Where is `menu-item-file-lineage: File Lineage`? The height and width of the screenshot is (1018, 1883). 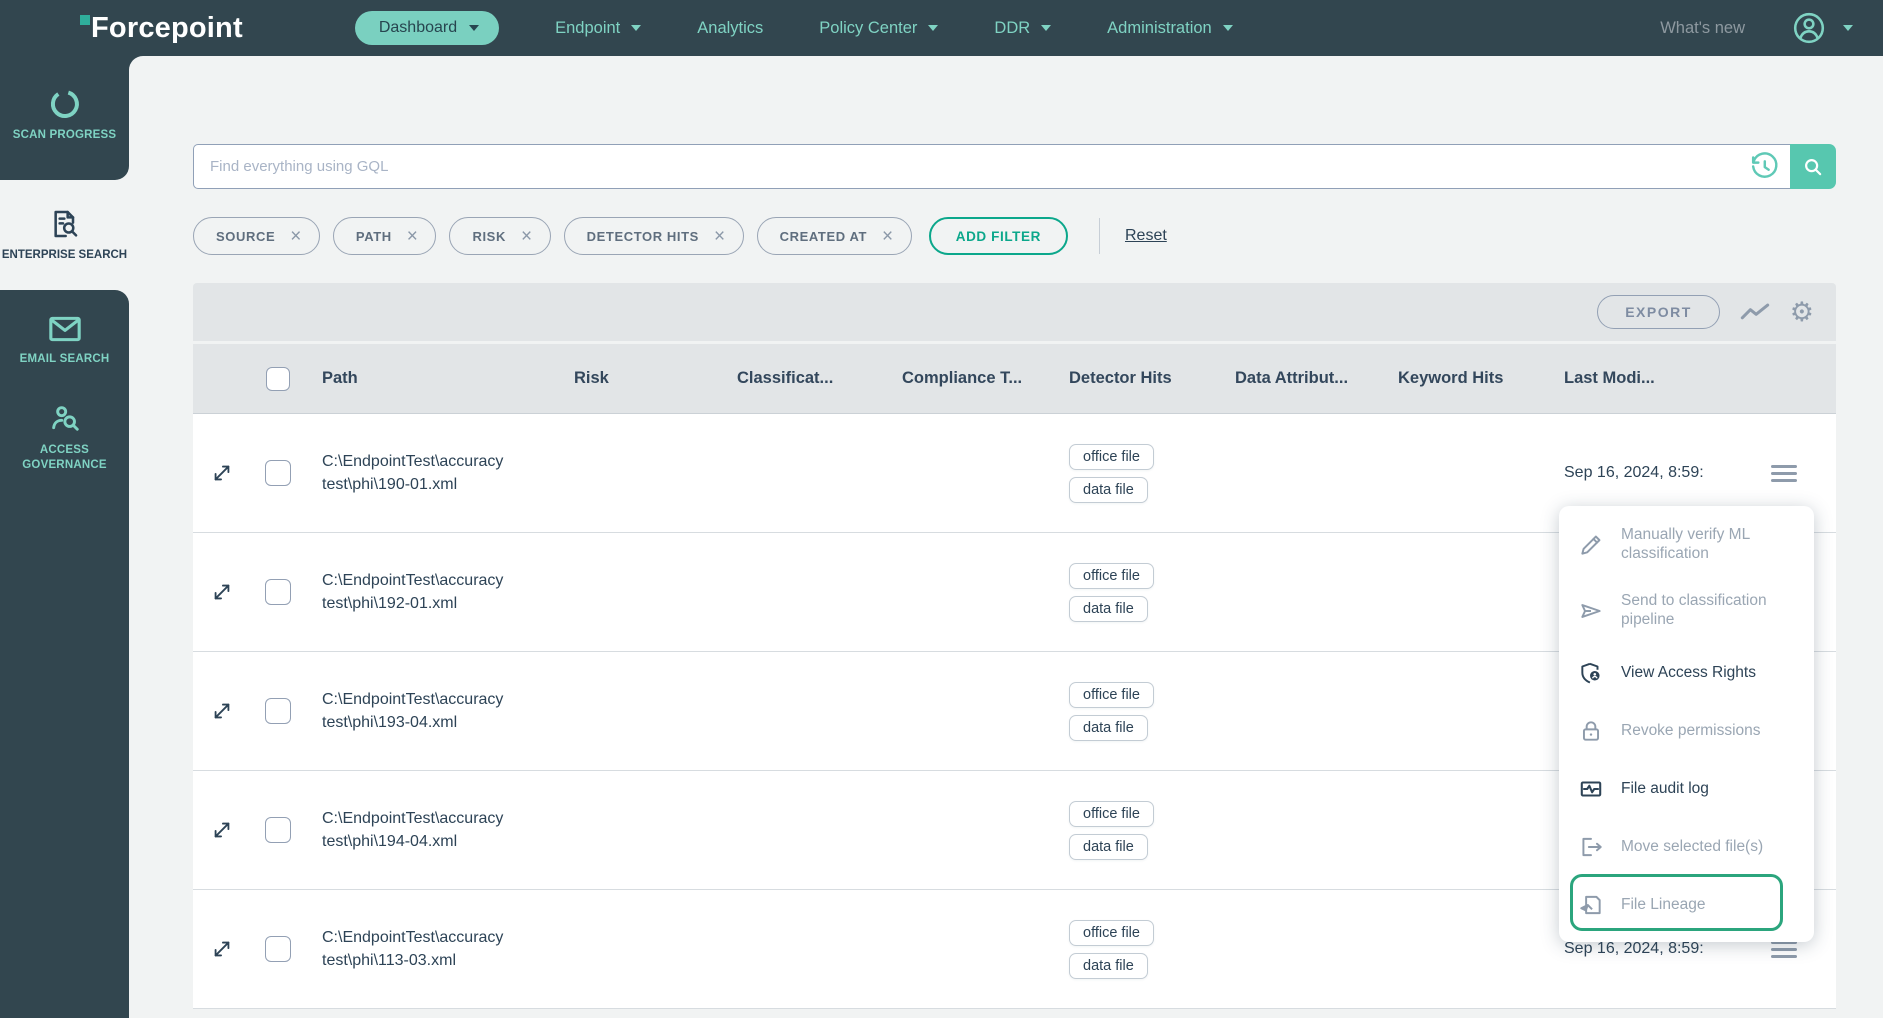
menu-item-file-lineage: File Lineage is located at coordinates (1686, 905).